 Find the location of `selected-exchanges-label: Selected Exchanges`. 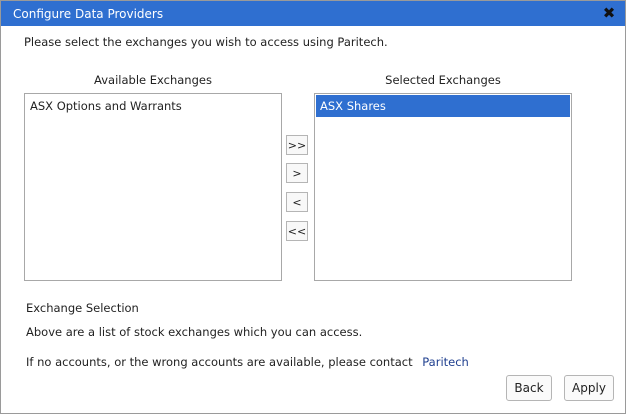

selected-exchanges-label: Selected Exchanges is located at coordinates (443, 80).